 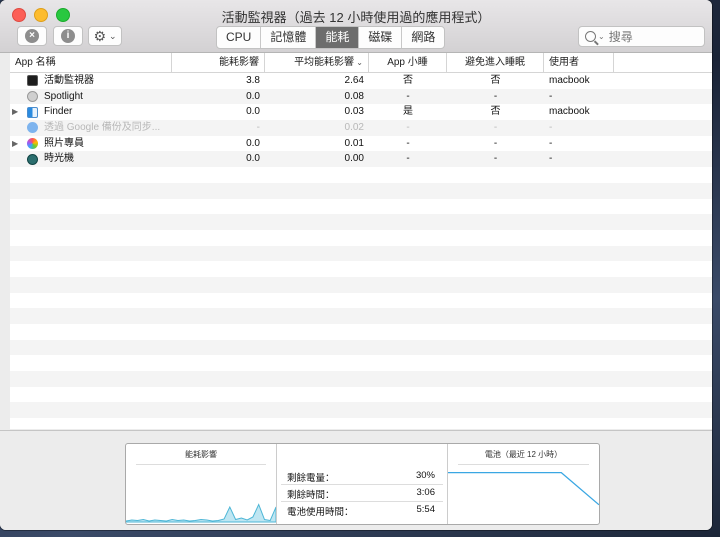 What do you see at coordinates (408, 62) in the screenshot?
I see `column-app-nap: App 小睡` at bounding box center [408, 62].